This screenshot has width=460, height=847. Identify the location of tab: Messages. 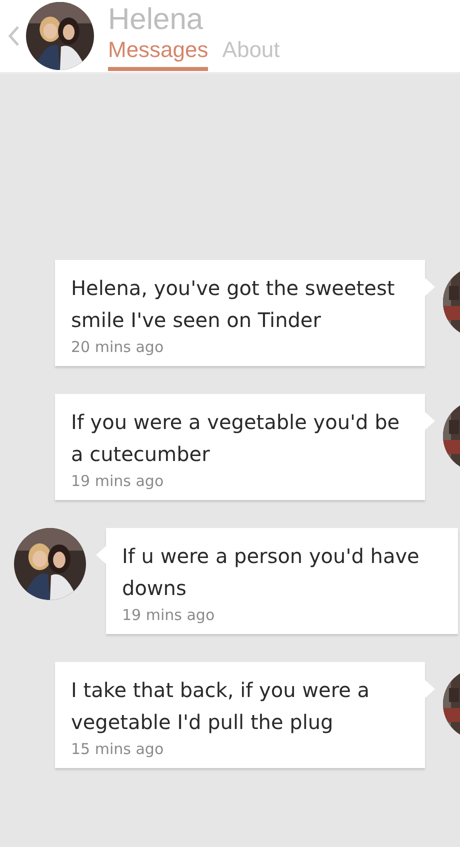
(158, 54).